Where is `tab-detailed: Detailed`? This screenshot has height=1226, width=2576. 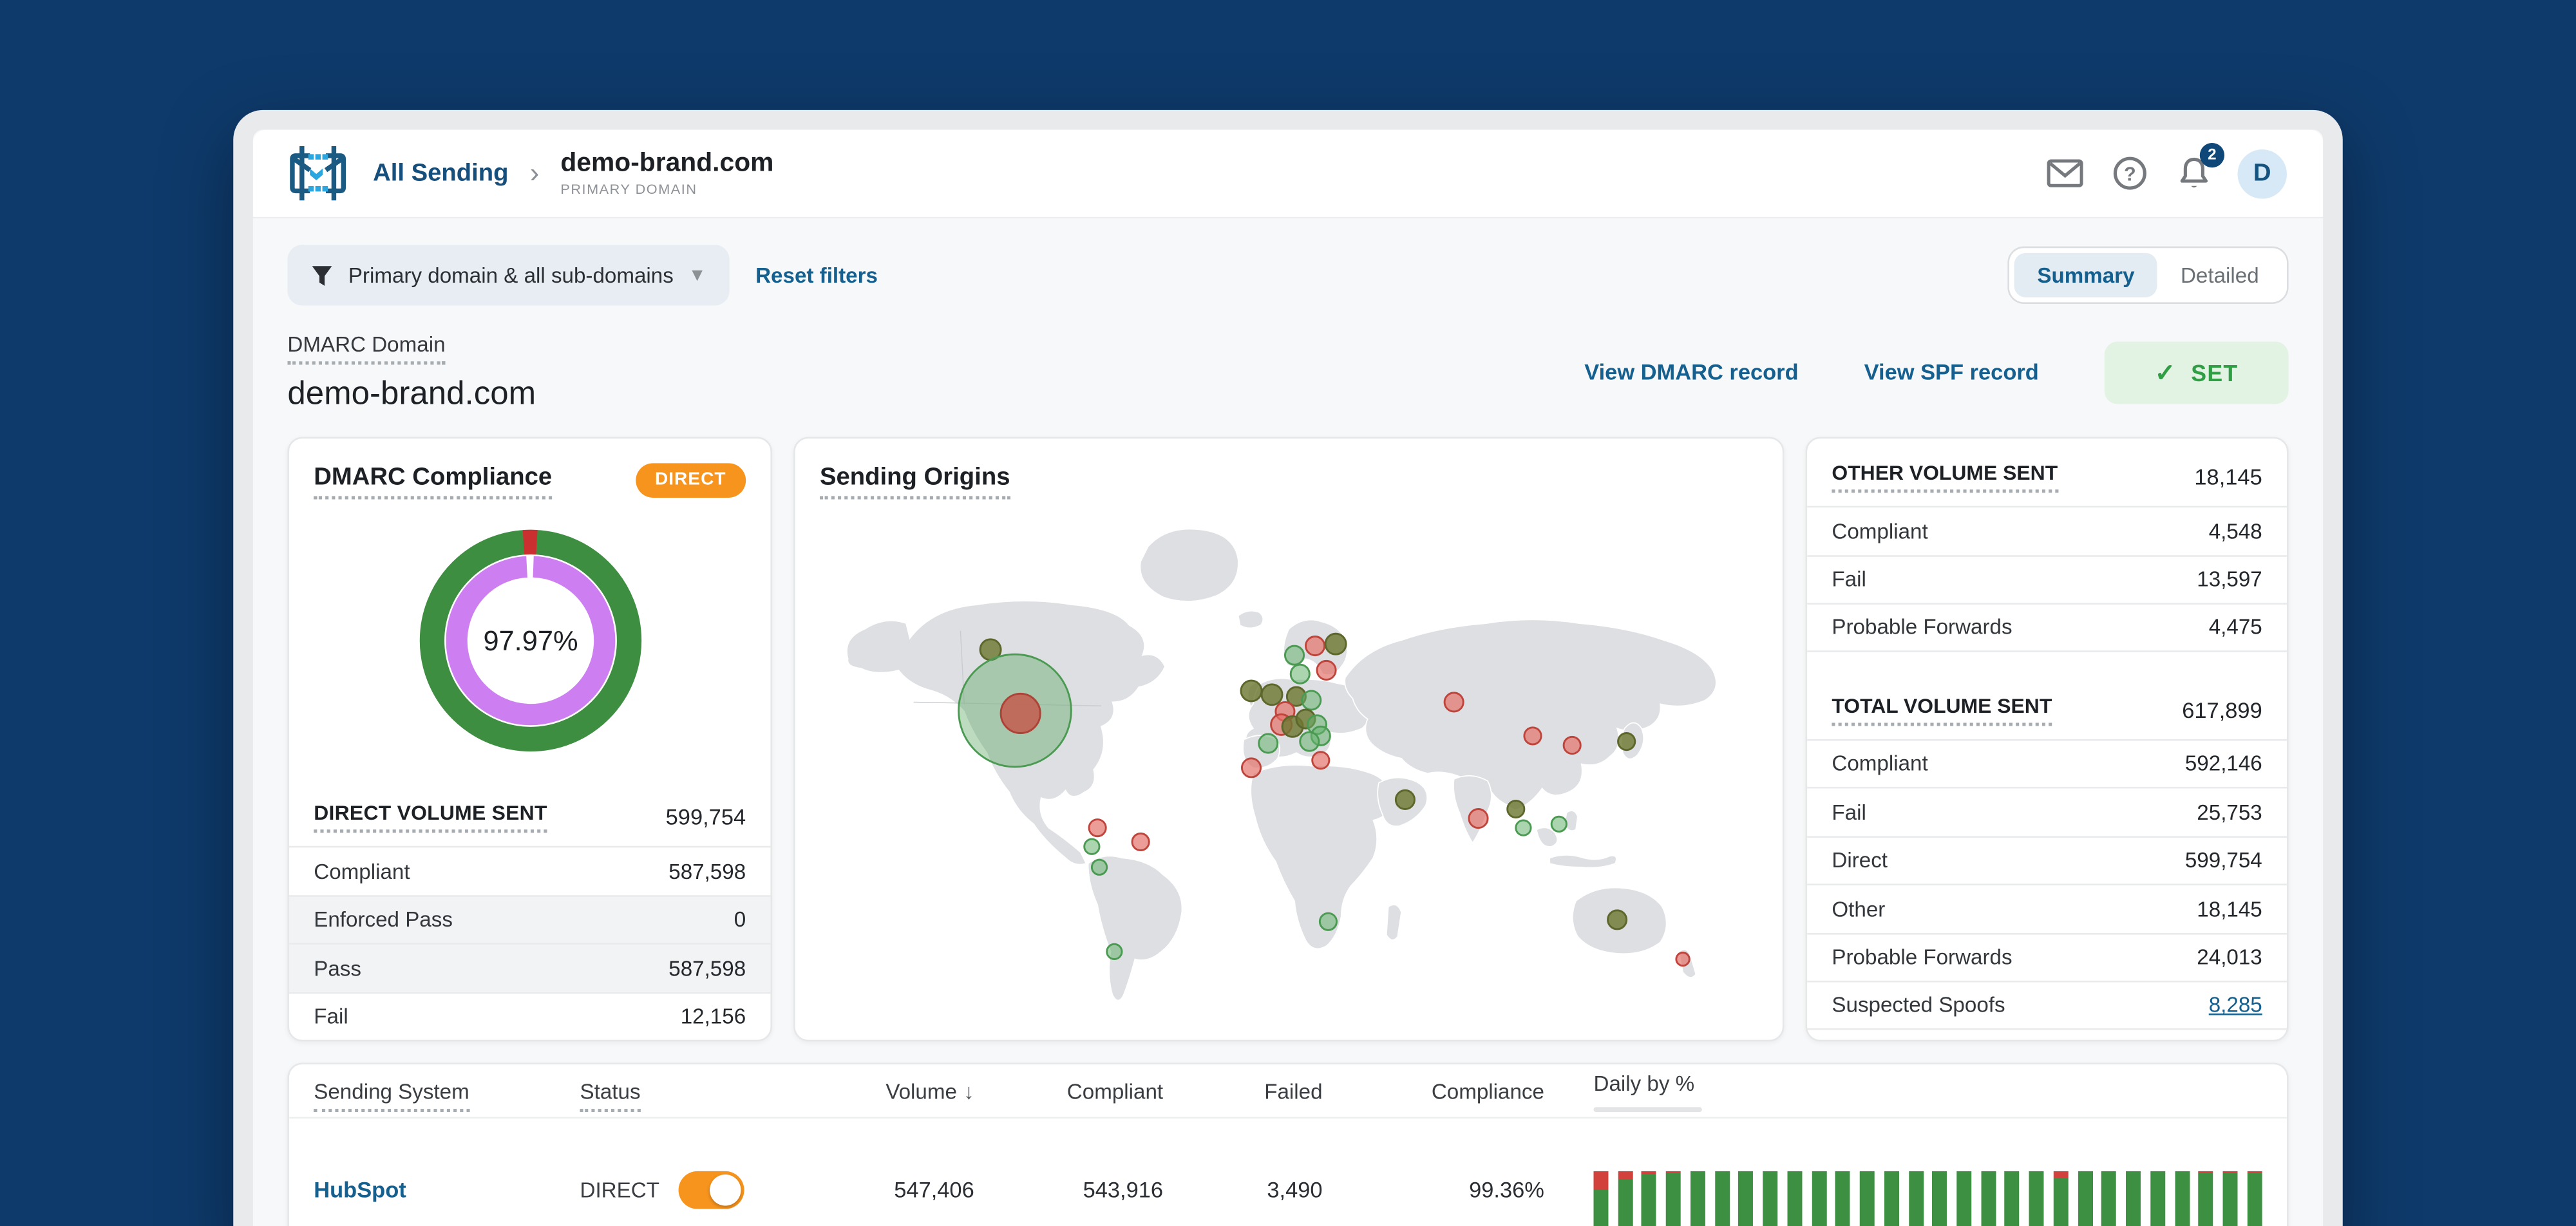
tab-detailed: Detailed is located at coordinates (2219, 275).